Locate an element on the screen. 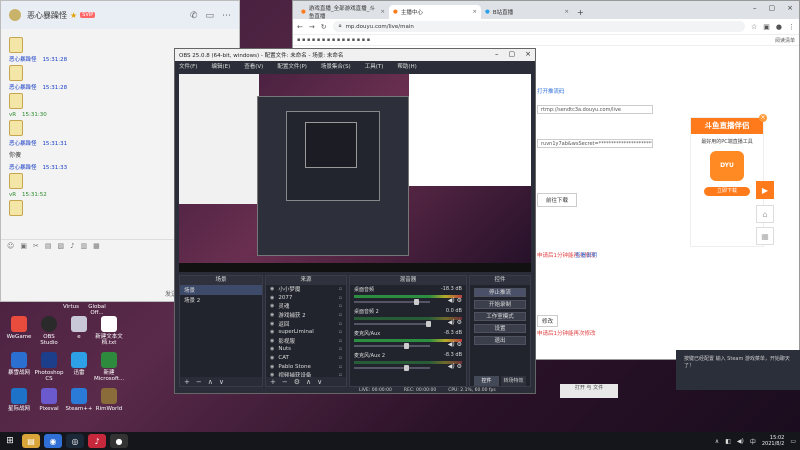 The width and height of the screenshot is (800, 450). notifications-icon: ▭ is located at coordinates (793, 441).